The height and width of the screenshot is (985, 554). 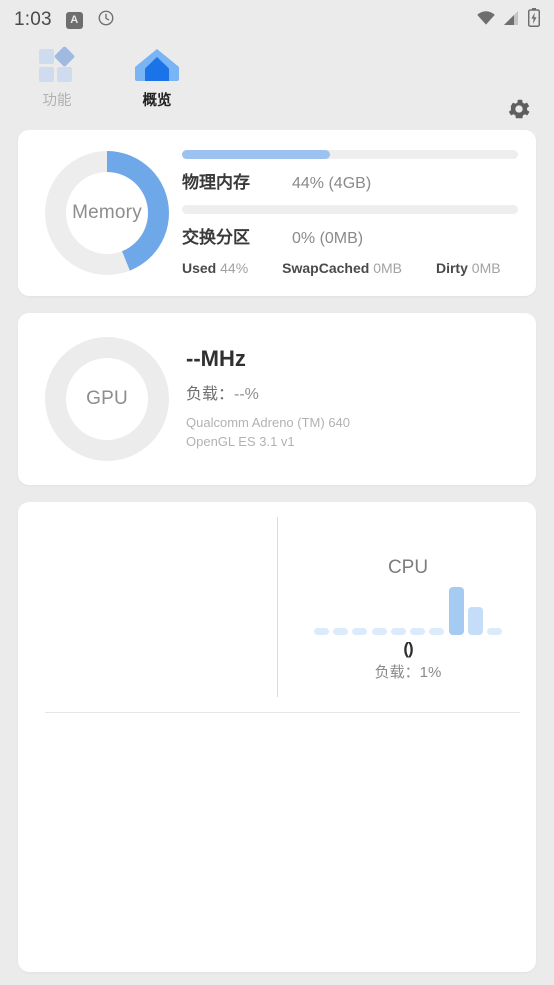 I want to click on stat-swapcached: SwapCached 0MB, so click(x=342, y=268).